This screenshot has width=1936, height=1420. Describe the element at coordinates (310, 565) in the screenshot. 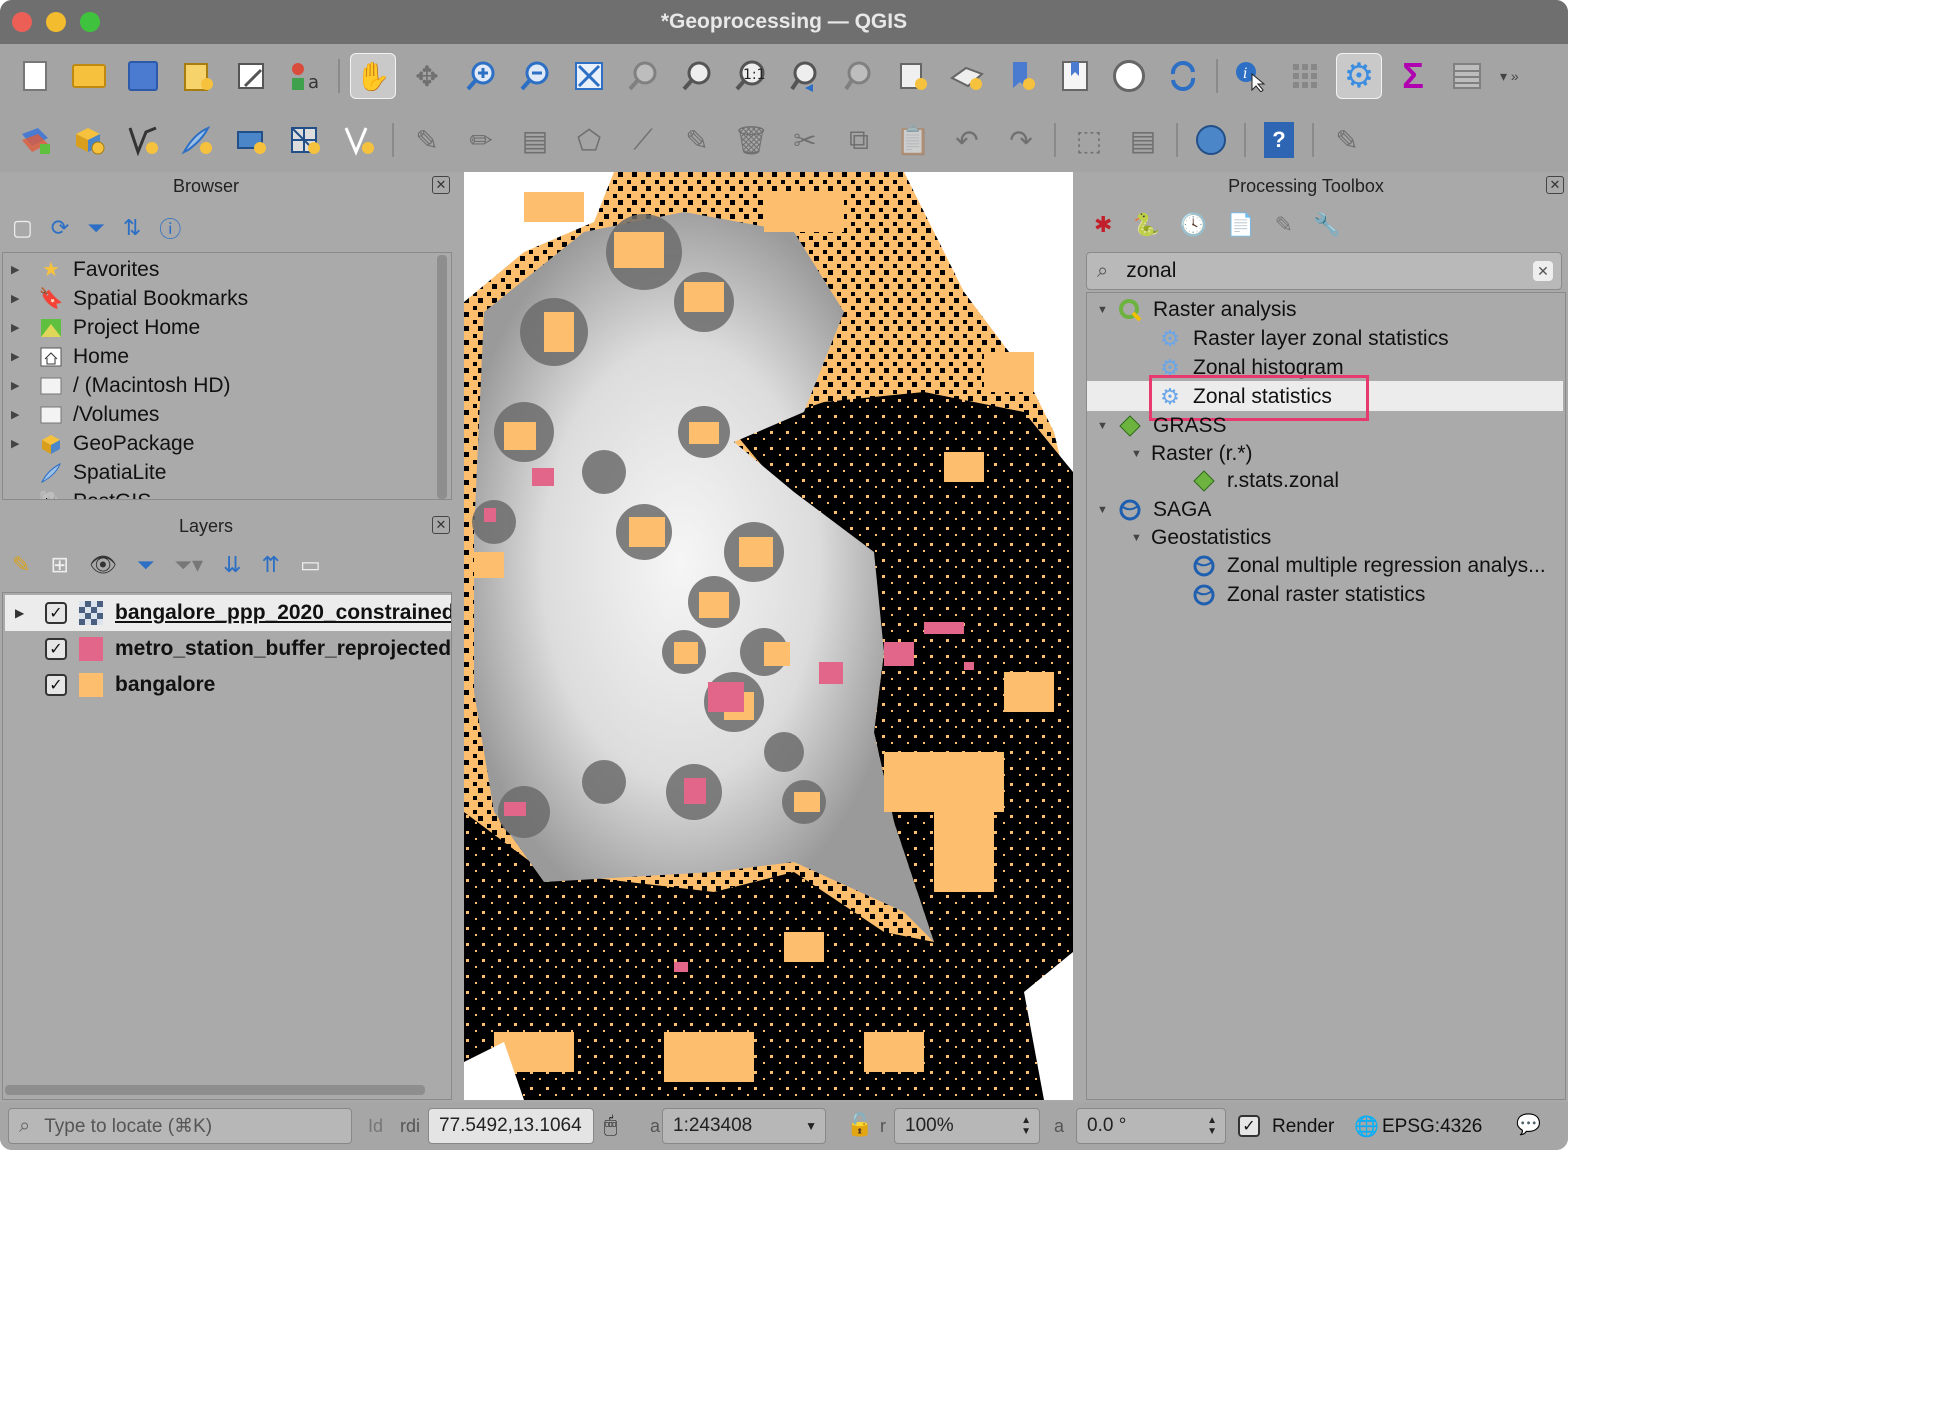

I see `remove-layer-icon: ▭` at that location.